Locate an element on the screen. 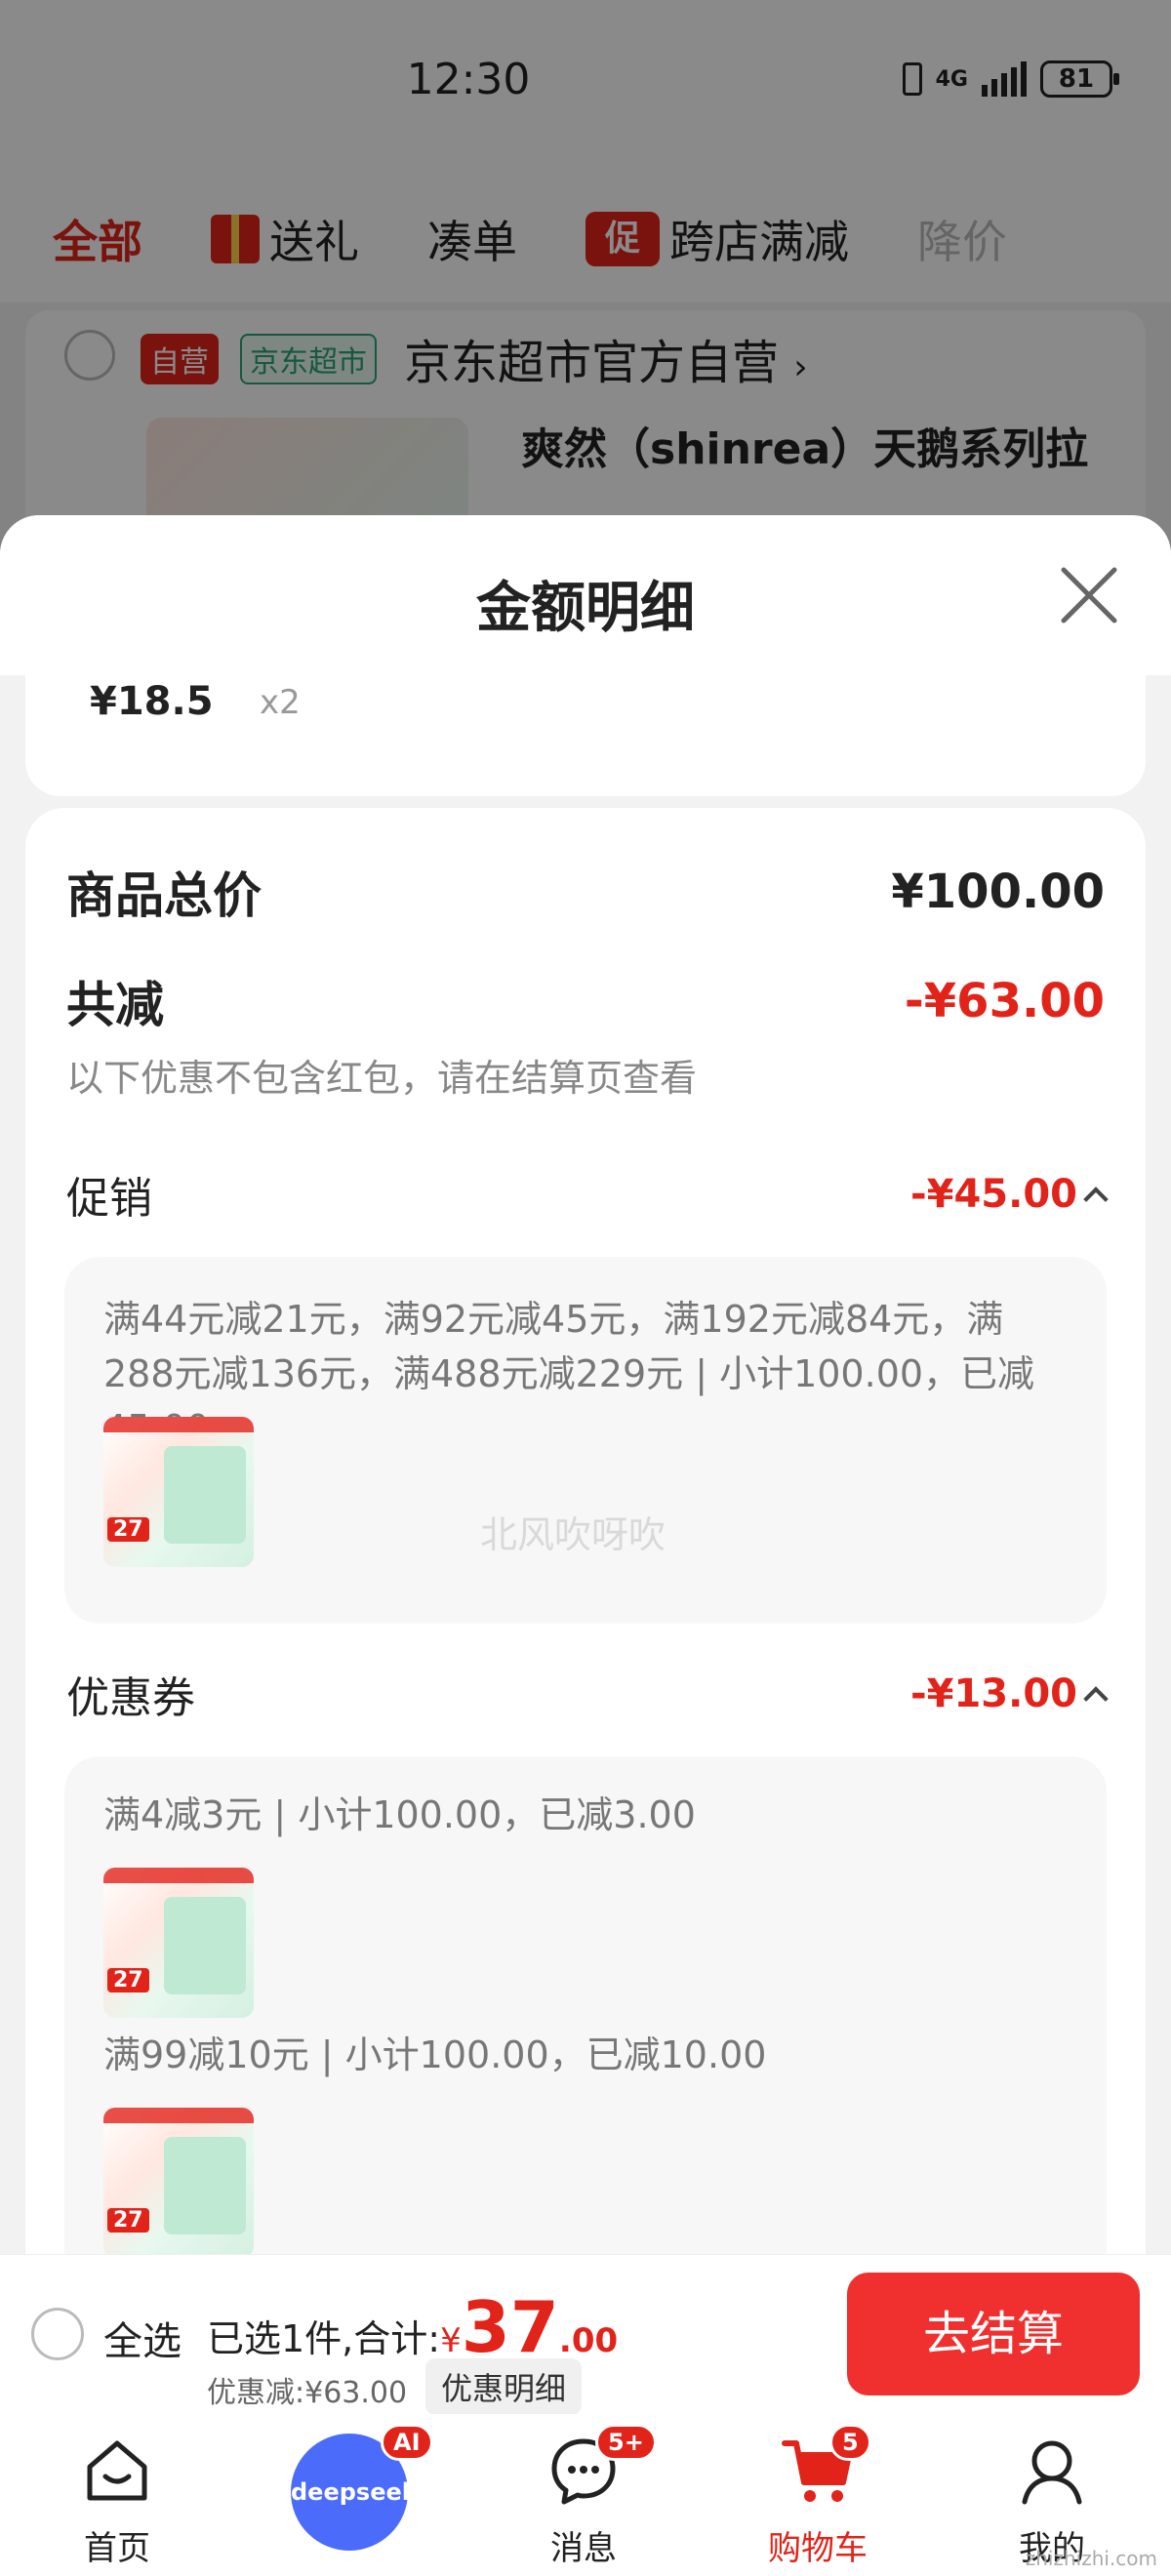 The height and width of the screenshot is (2576, 1171). message-badge: 5+ is located at coordinates (626, 2442).